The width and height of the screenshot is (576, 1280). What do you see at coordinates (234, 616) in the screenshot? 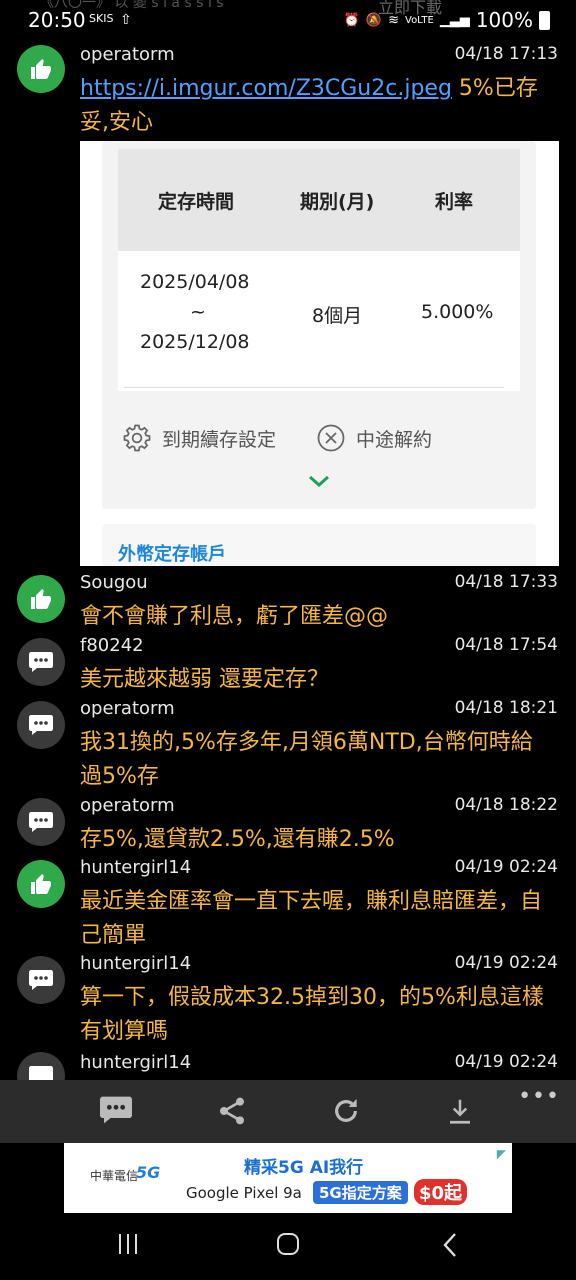
I see `comment-text: 會不會賺了利息，虧了匯差@@` at bounding box center [234, 616].